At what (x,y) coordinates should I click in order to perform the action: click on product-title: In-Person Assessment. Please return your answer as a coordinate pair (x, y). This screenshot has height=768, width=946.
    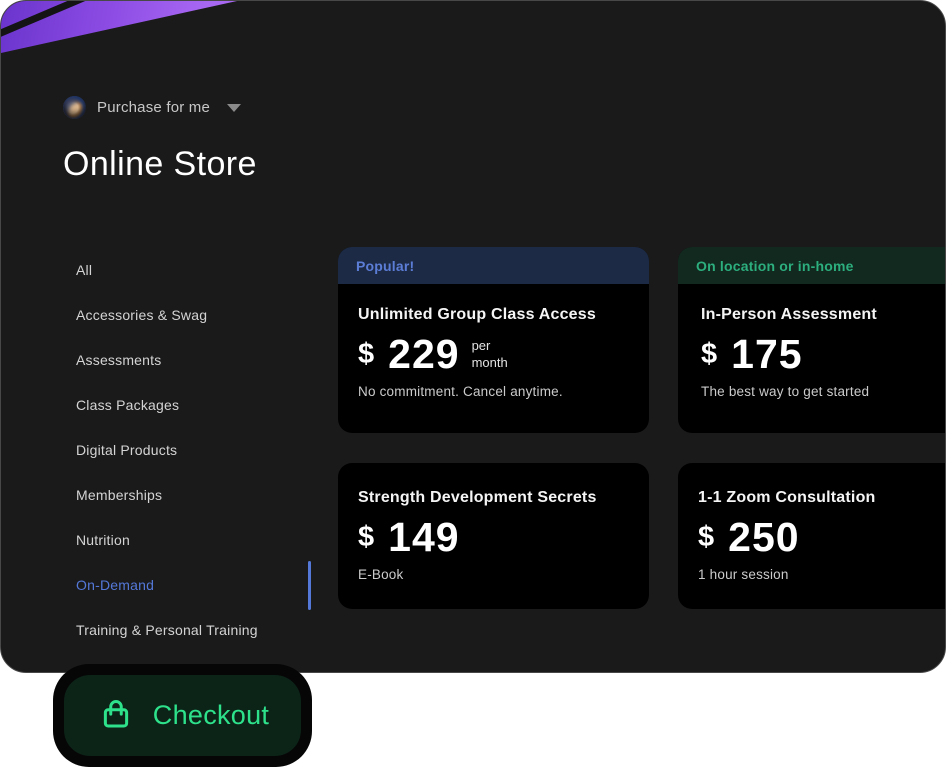
    Looking at the image, I should click on (789, 314).